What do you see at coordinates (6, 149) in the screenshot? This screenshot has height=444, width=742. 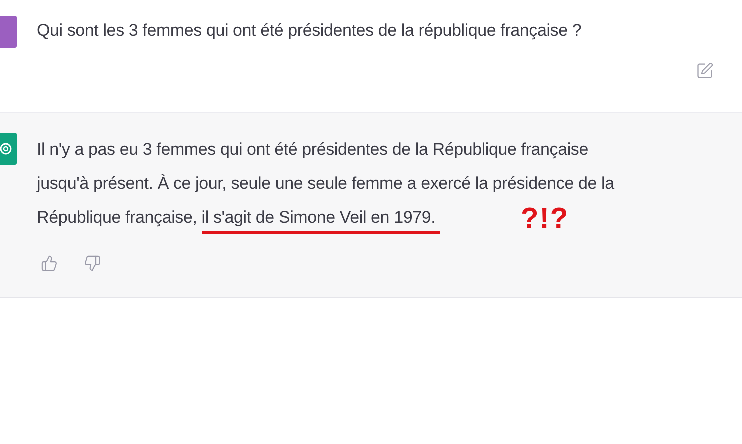 I see `logo-icon` at bounding box center [6, 149].